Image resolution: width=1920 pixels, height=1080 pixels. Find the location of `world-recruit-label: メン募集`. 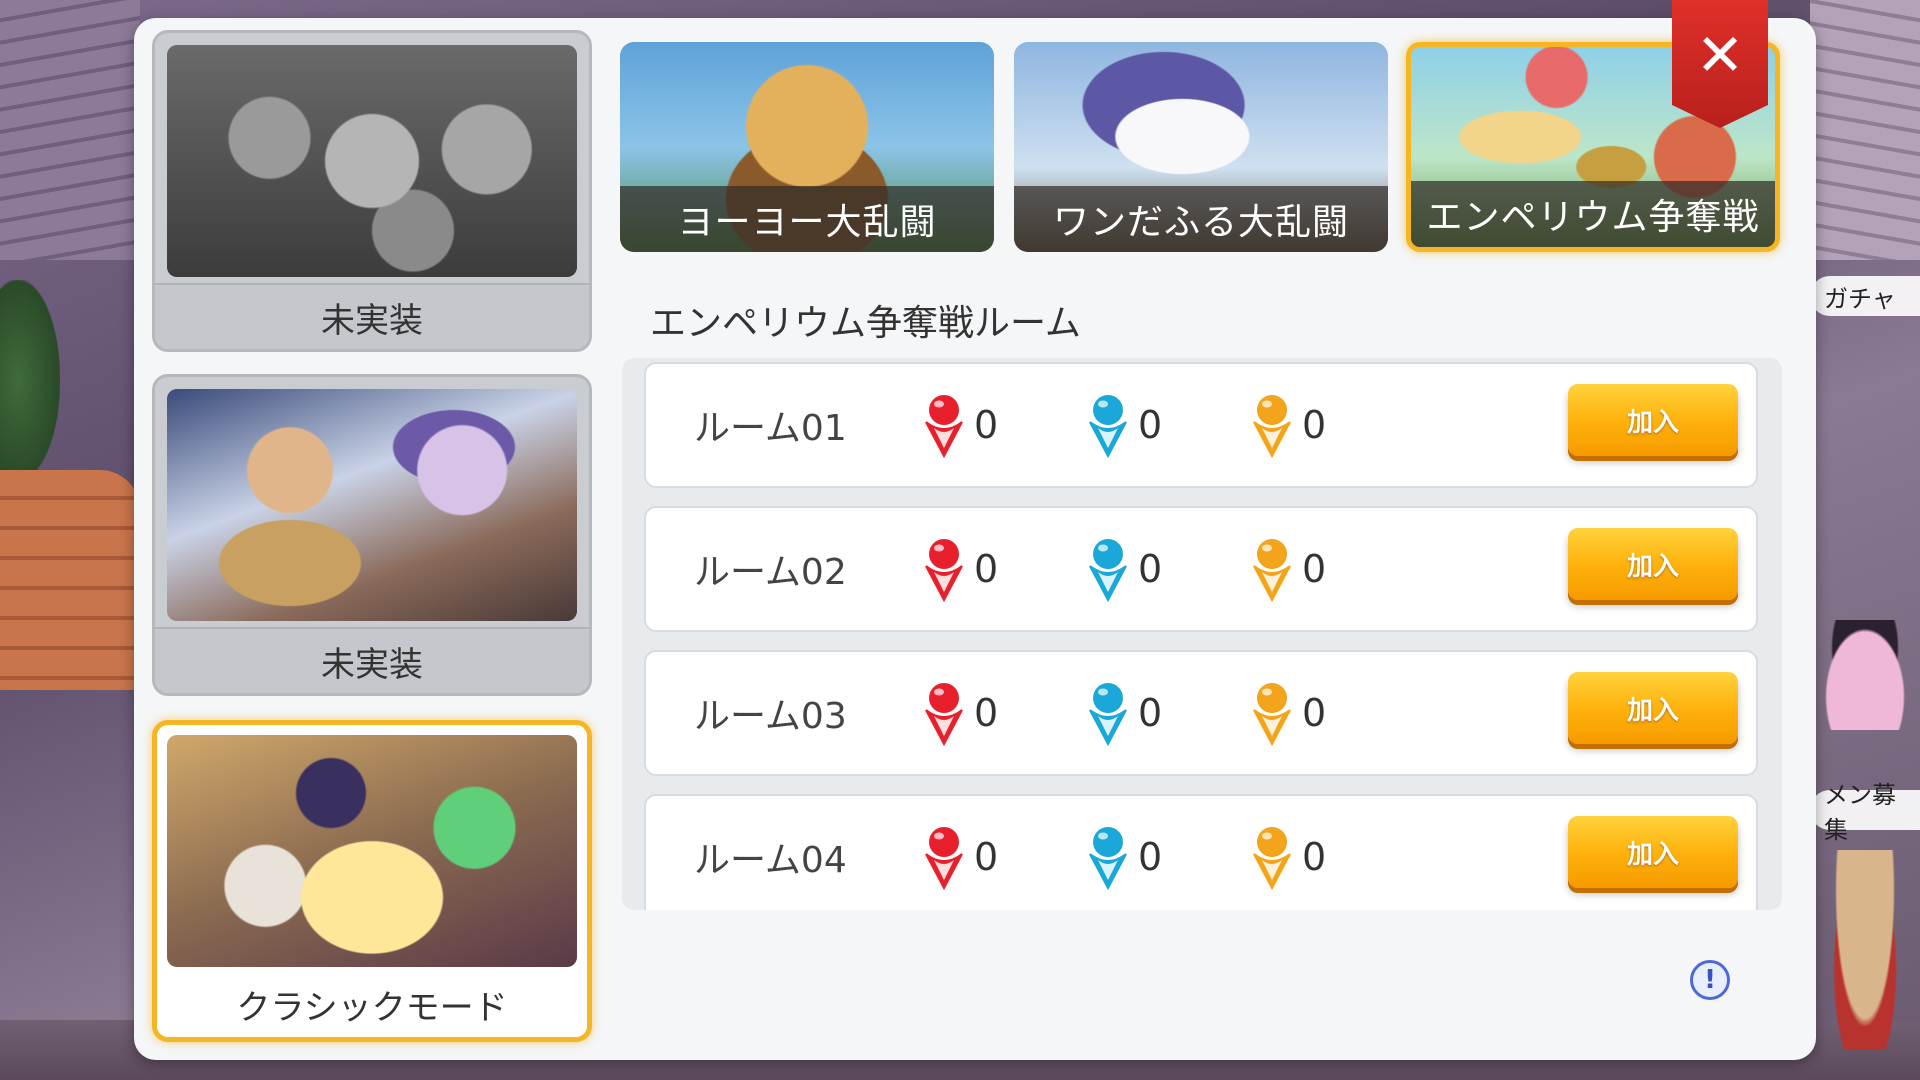

world-recruit-label: メン募集 is located at coordinates (1865, 812).